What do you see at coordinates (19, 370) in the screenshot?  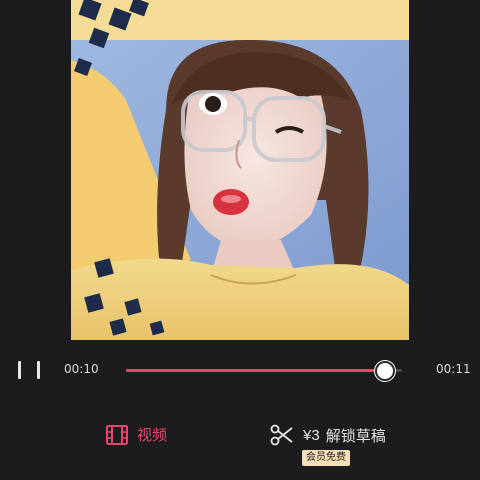 I see `pause-icon` at bounding box center [19, 370].